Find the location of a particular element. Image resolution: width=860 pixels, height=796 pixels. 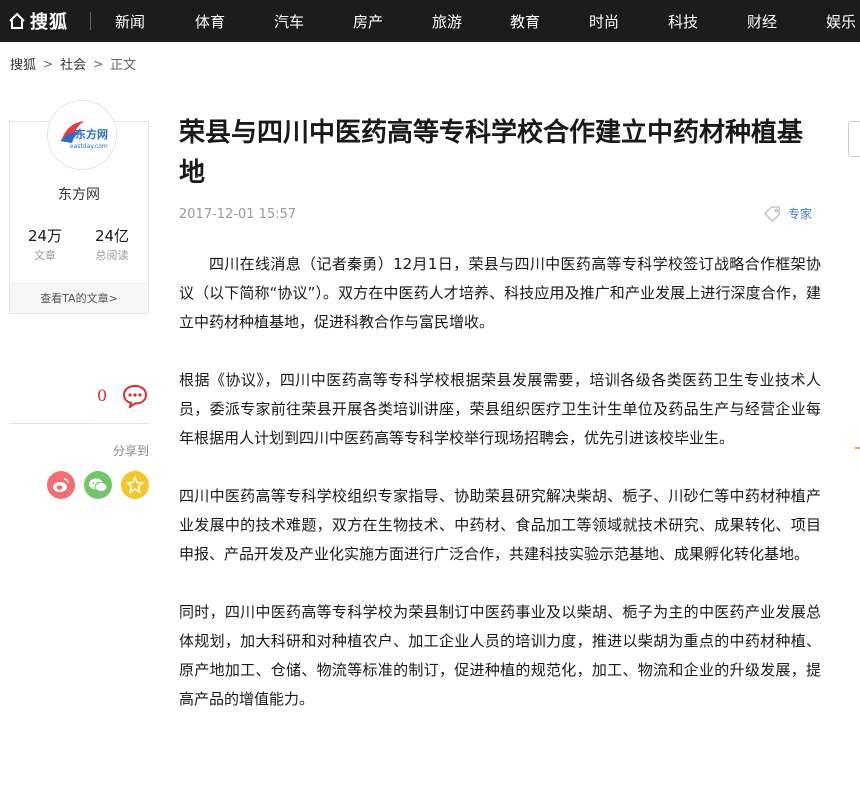

sohu-logo: 搜狐 is located at coordinates (38, 21).